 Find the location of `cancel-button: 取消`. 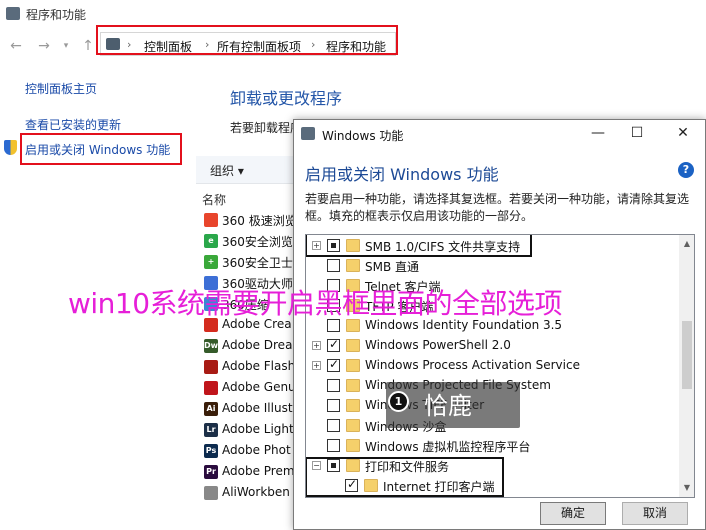

cancel-button: 取消 is located at coordinates (655, 513).